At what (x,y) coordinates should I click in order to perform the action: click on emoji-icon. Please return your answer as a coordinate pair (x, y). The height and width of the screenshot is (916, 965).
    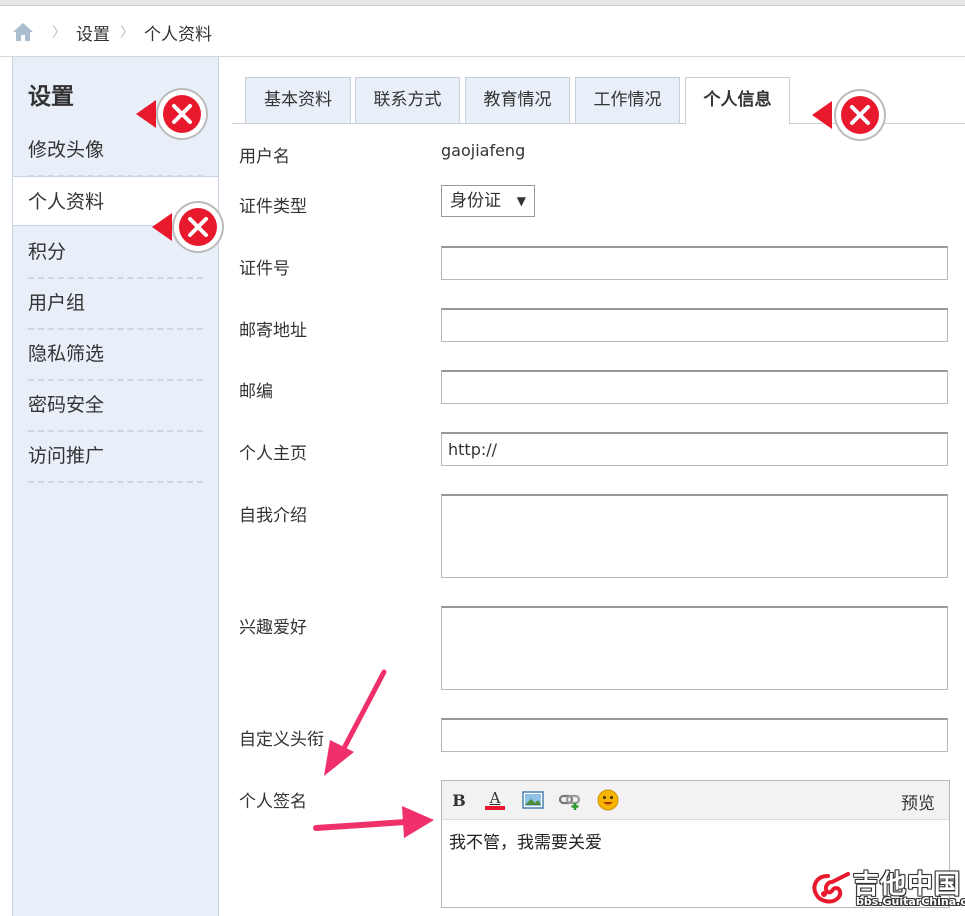
    Looking at the image, I should click on (608, 800).